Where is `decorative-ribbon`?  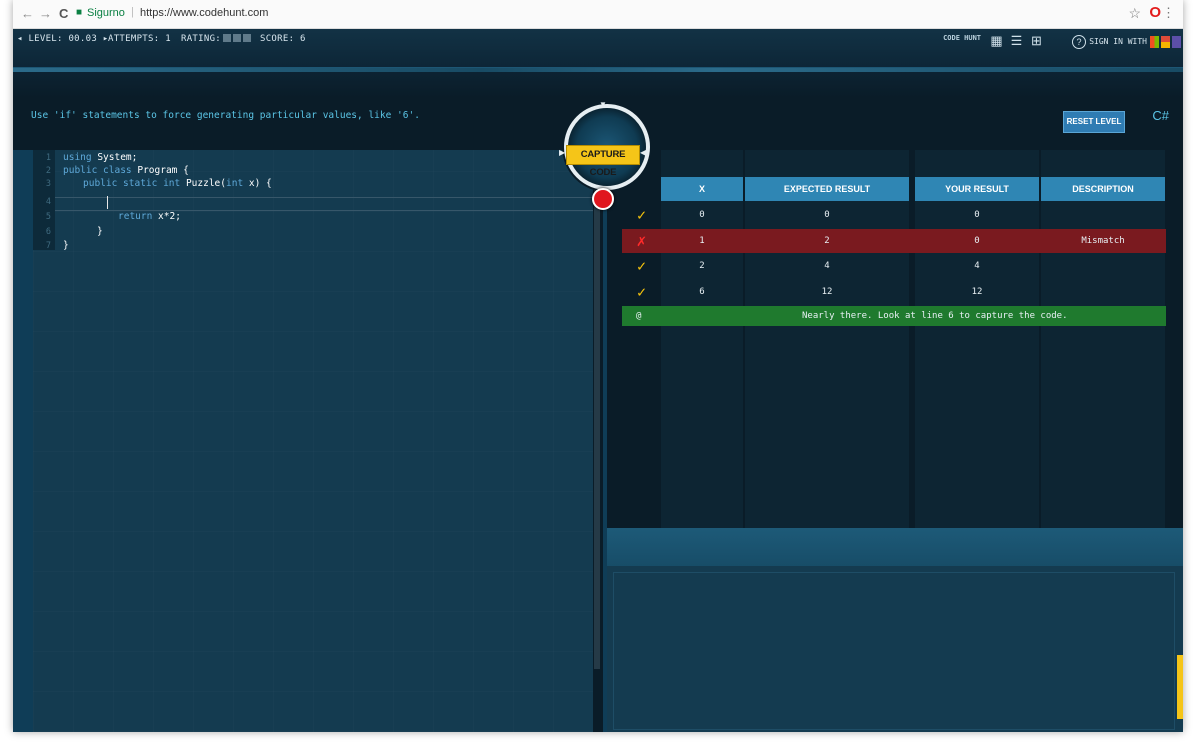 decorative-ribbon is located at coordinates (598, 83).